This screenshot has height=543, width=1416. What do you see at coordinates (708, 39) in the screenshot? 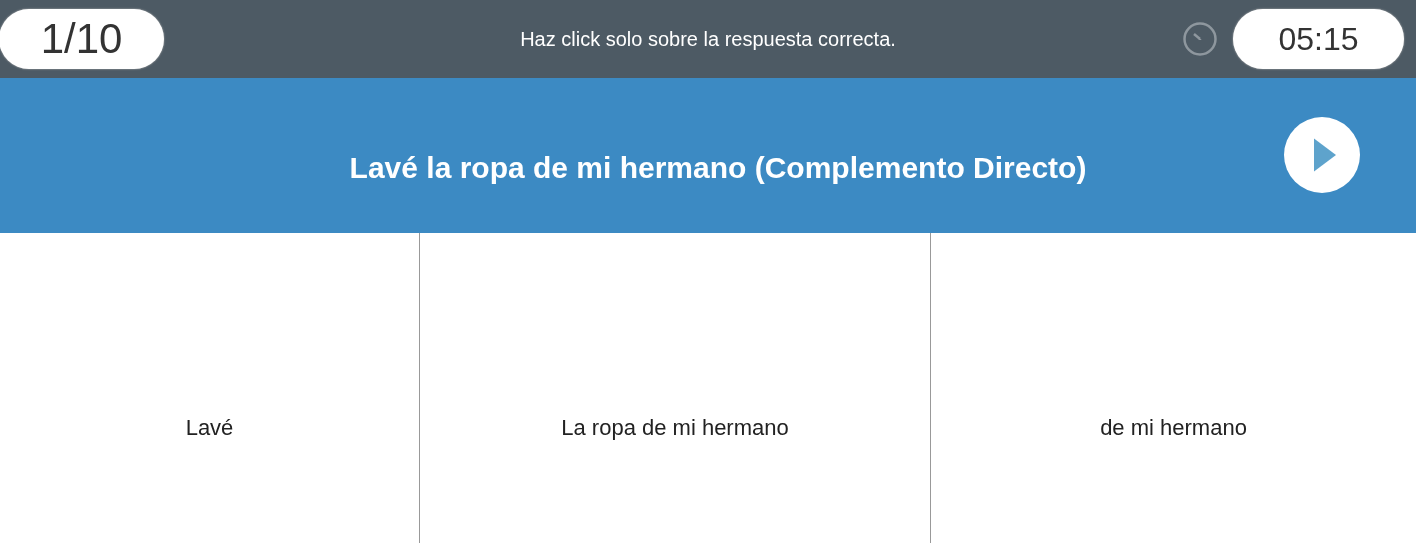
I see `instruction-text: Haz click solo sobre la respuesta correcta.` at bounding box center [708, 39].